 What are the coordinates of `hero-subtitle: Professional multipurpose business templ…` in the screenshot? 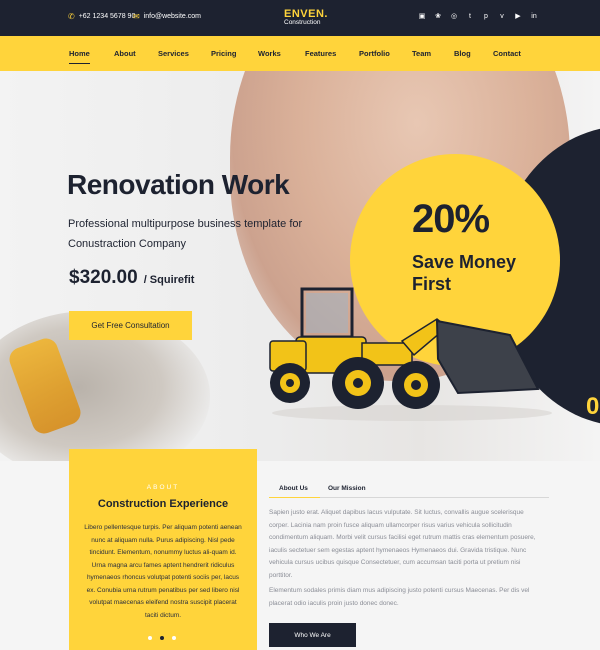 It's located at (185, 234).